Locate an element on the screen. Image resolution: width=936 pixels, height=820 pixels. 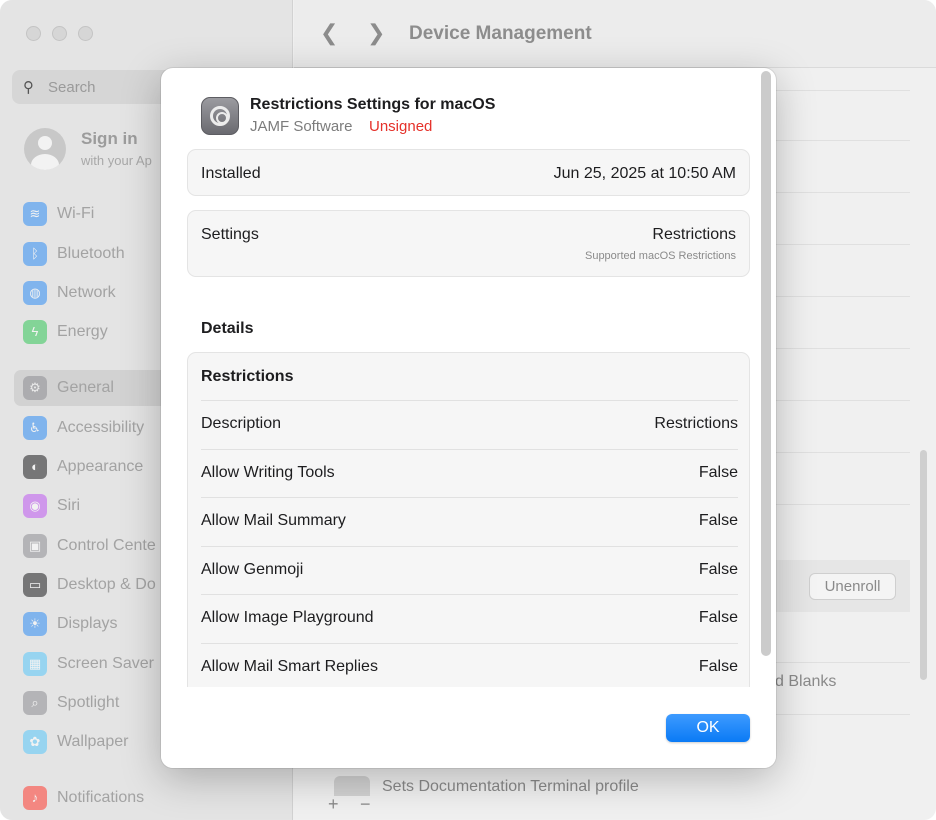
sheet-footer: OK is located at coordinates (468, 727).